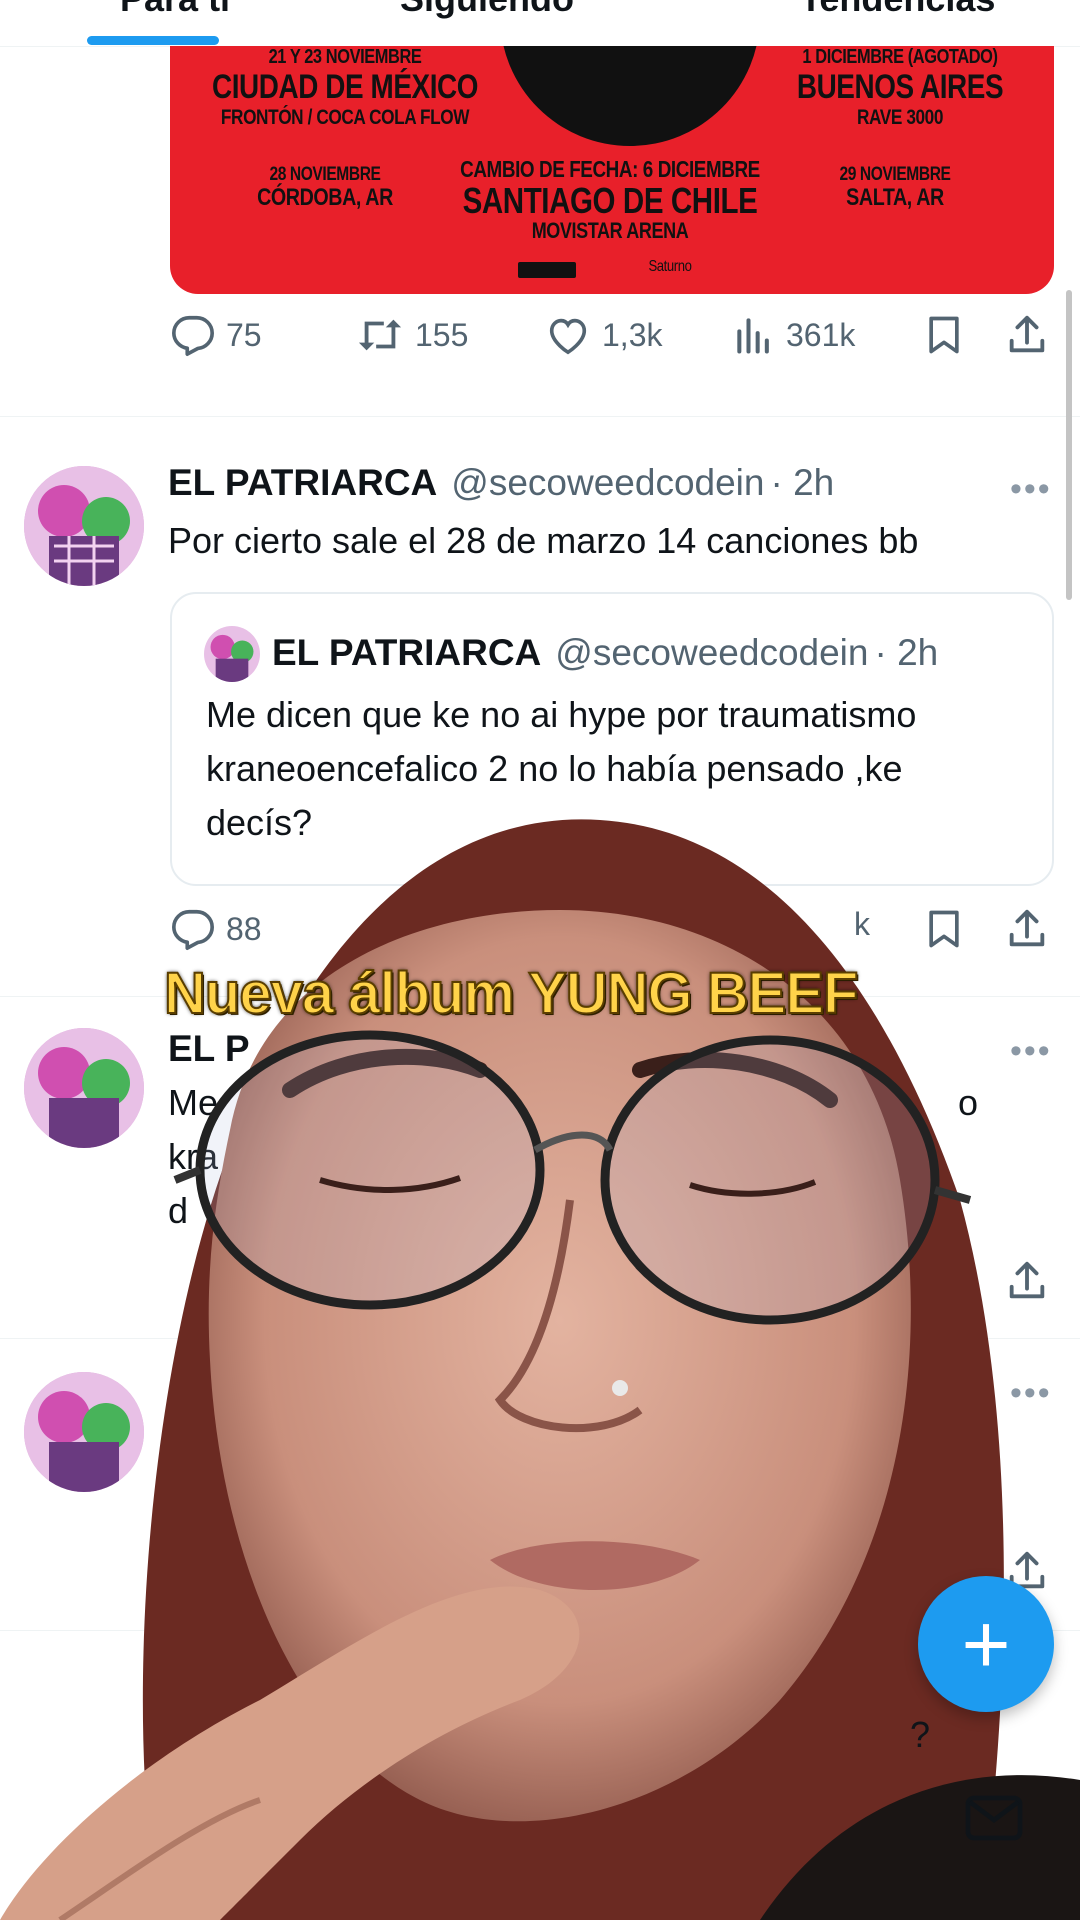 Image resolution: width=1080 pixels, height=1920 pixels. What do you see at coordinates (547, 270) in the screenshot?
I see `poster-sponsor-logo` at bounding box center [547, 270].